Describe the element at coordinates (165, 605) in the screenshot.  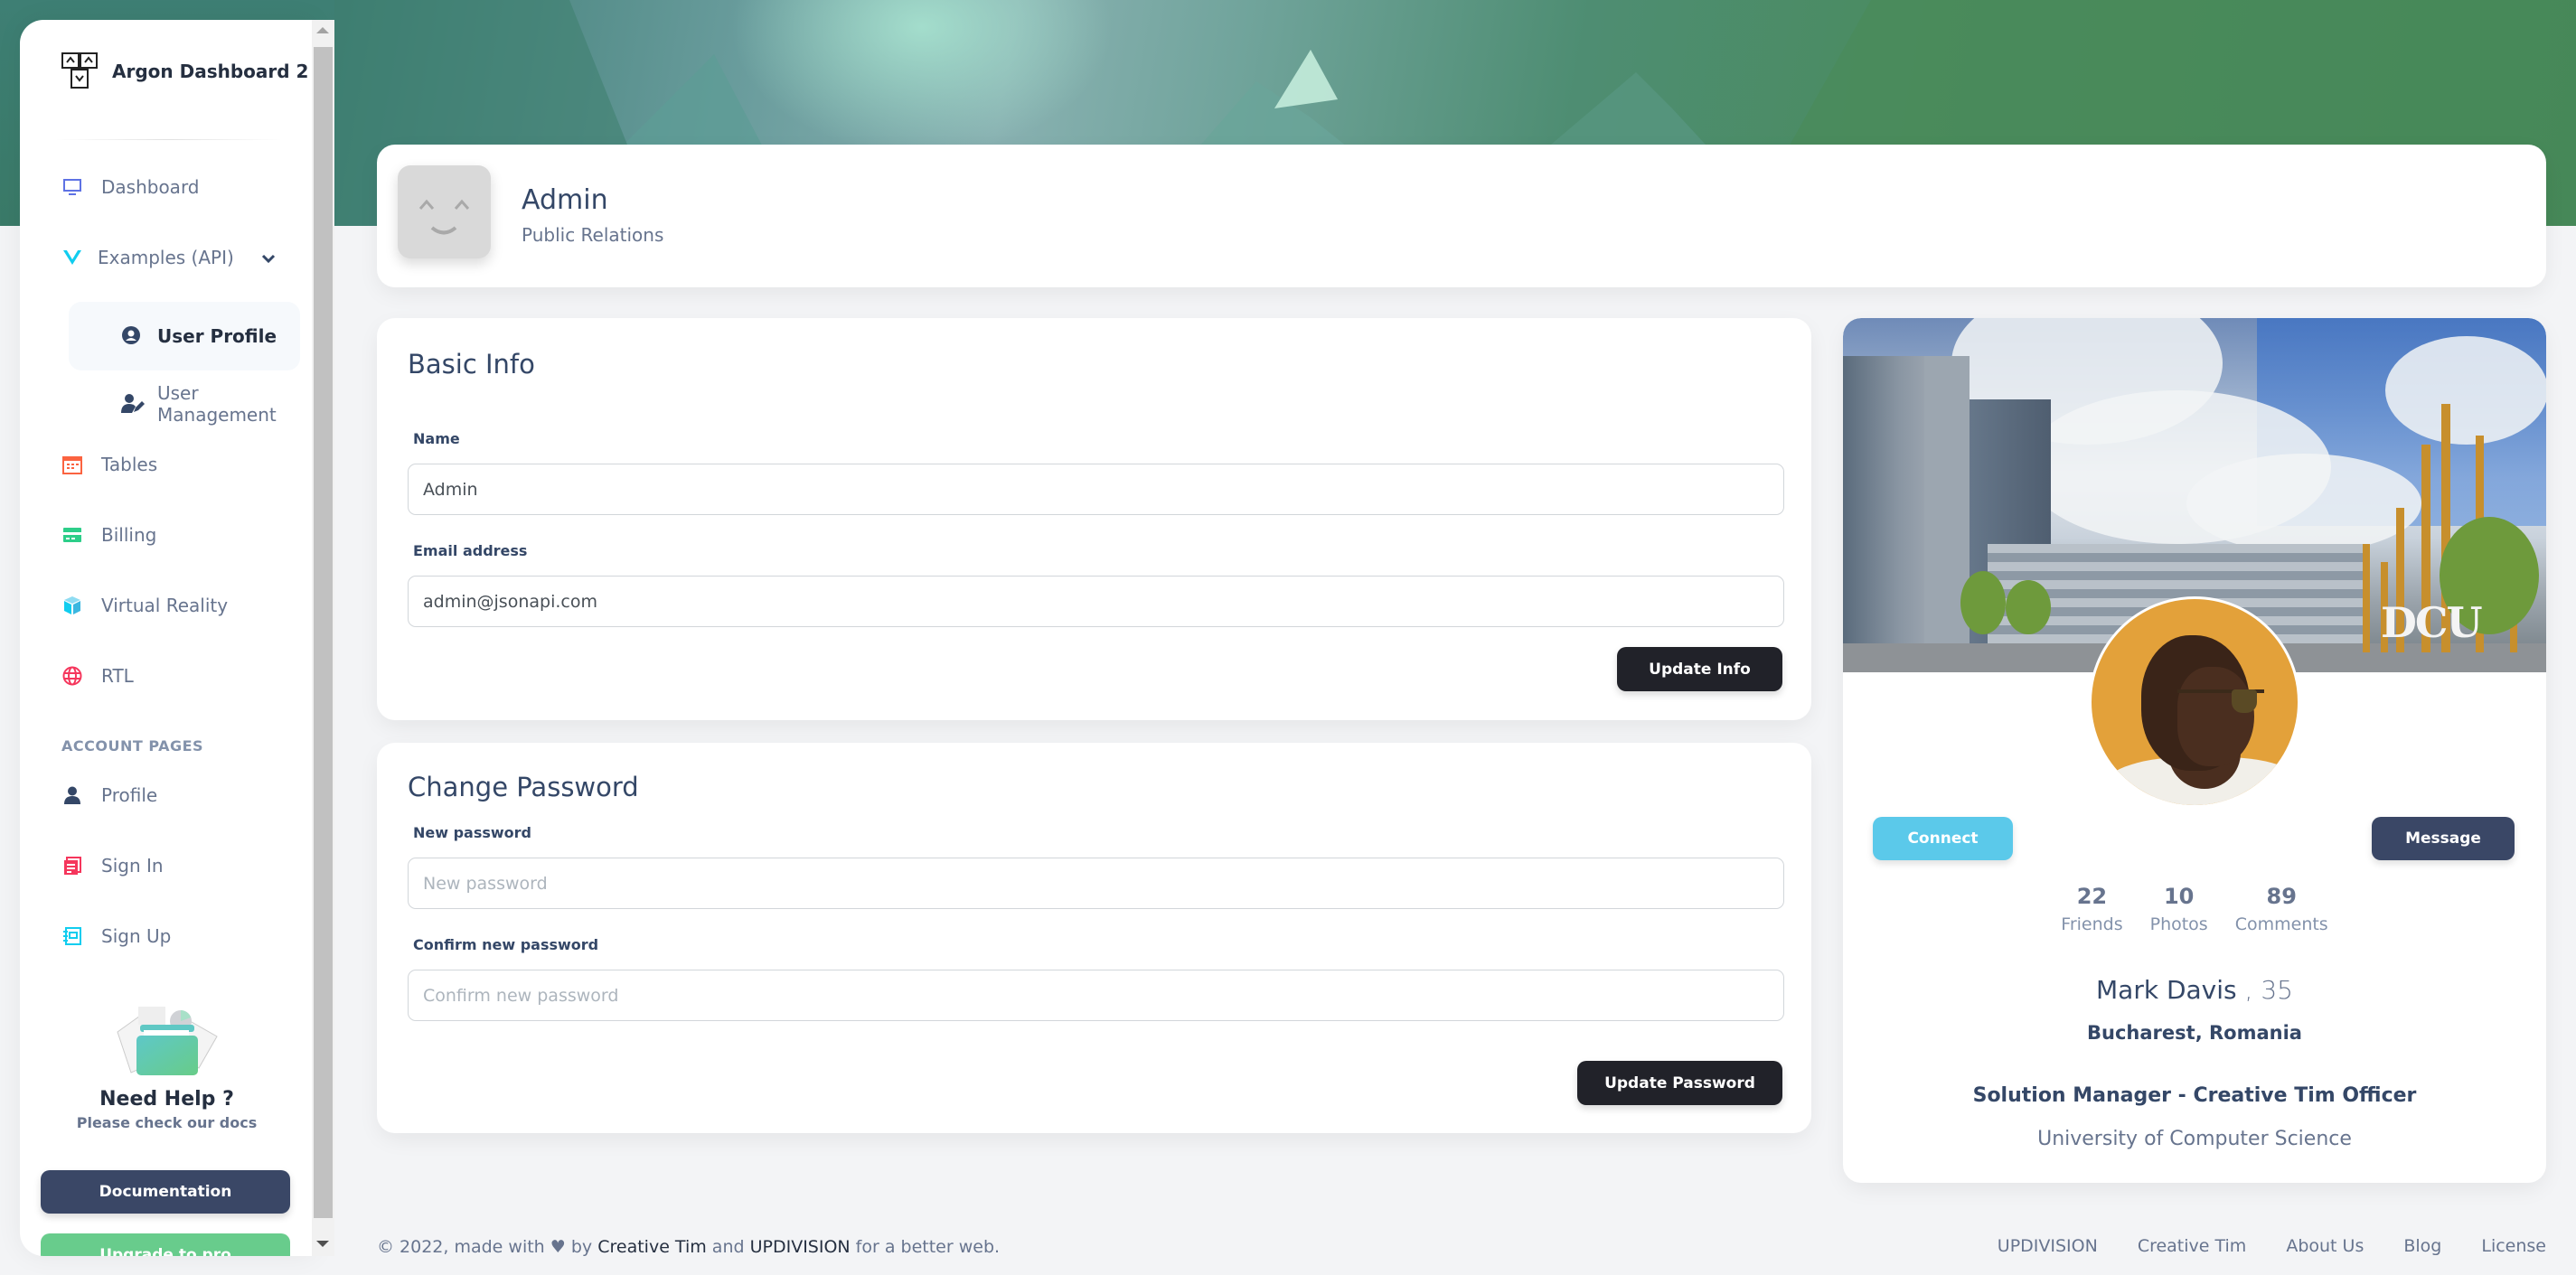
I see `sidebar-item-label: Virtual Reality` at that location.